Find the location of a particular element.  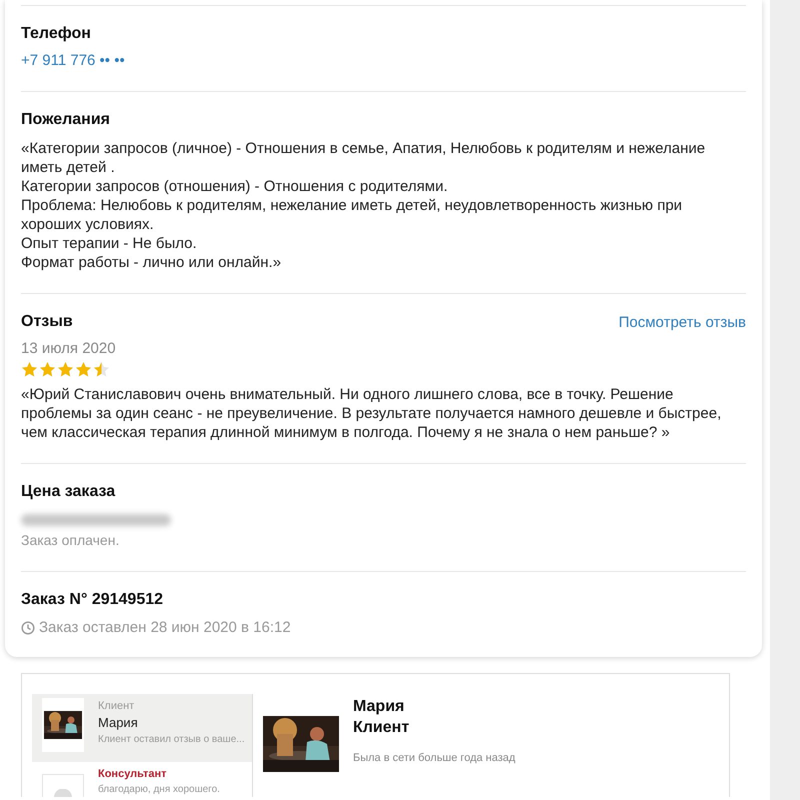

section-title: Телефон is located at coordinates (56, 34).